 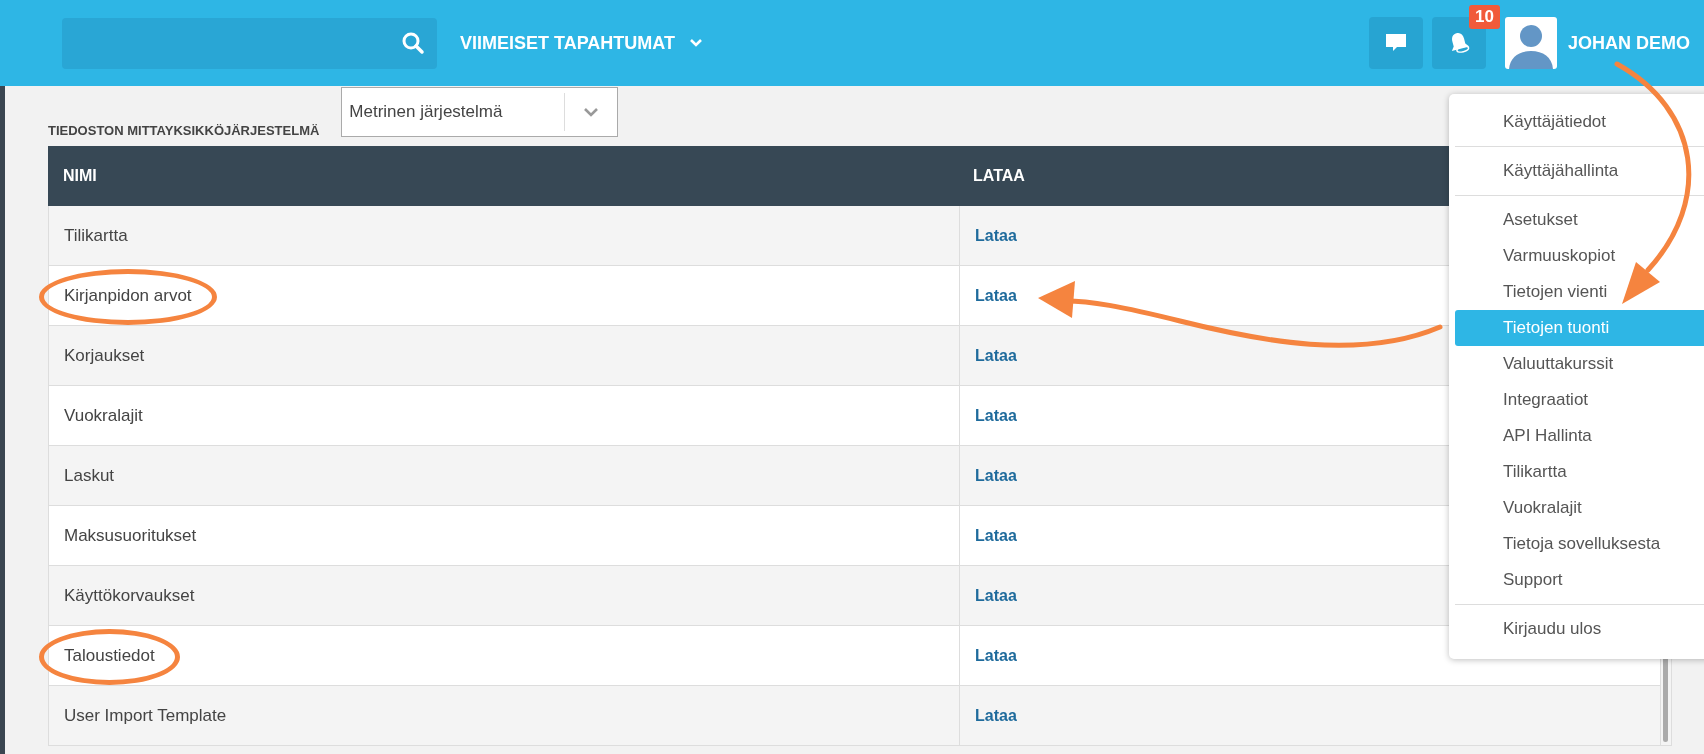 What do you see at coordinates (1579, 220) in the screenshot?
I see `menu-item: Asetukset` at bounding box center [1579, 220].